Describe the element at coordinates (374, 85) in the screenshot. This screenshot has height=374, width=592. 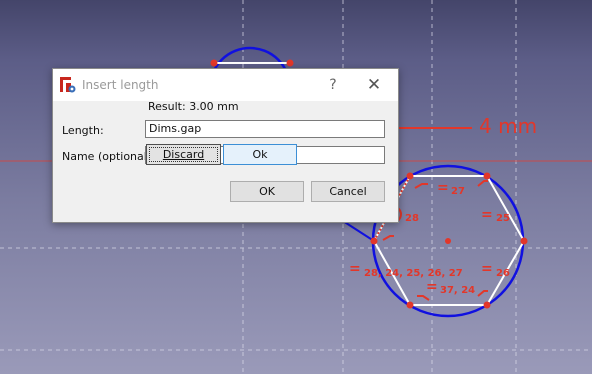
I see `close-button: ✕` at that location.